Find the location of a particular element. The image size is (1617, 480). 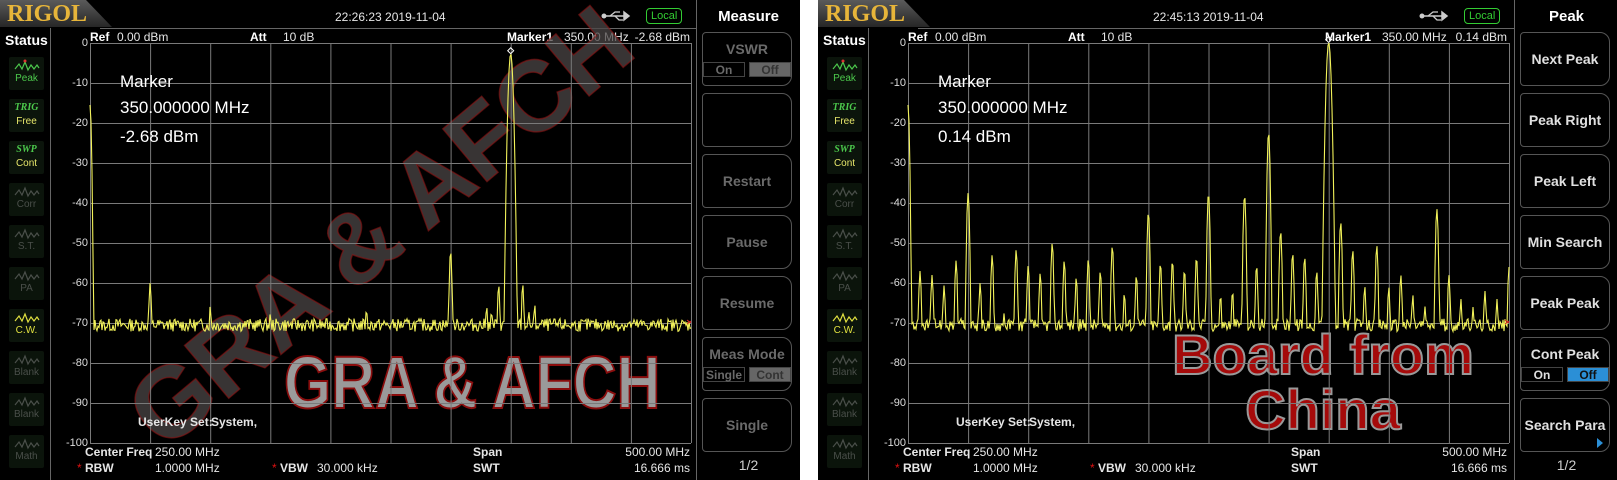

softkey-label: Next Peak is located at coordinates (1565, 59).